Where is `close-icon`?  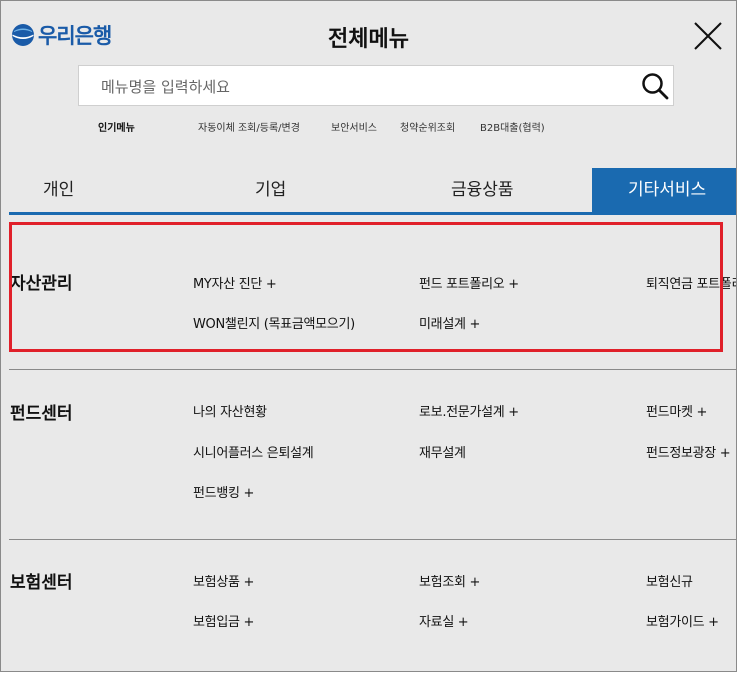
close-icon is located at coordinates (708, 36).